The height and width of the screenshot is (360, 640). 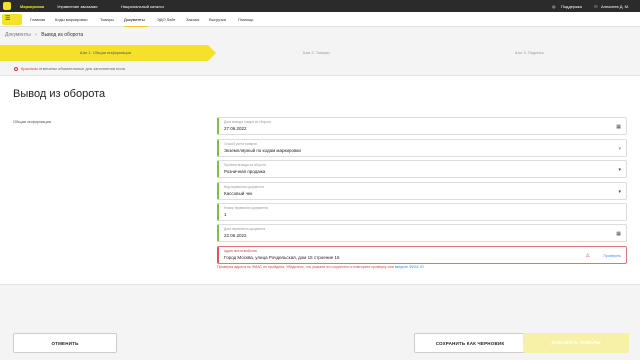 What do you see at coordinates (192, 19) in the screenshot?
I see `nav-item-orders: Заказы` at bounding box center [192, 19].